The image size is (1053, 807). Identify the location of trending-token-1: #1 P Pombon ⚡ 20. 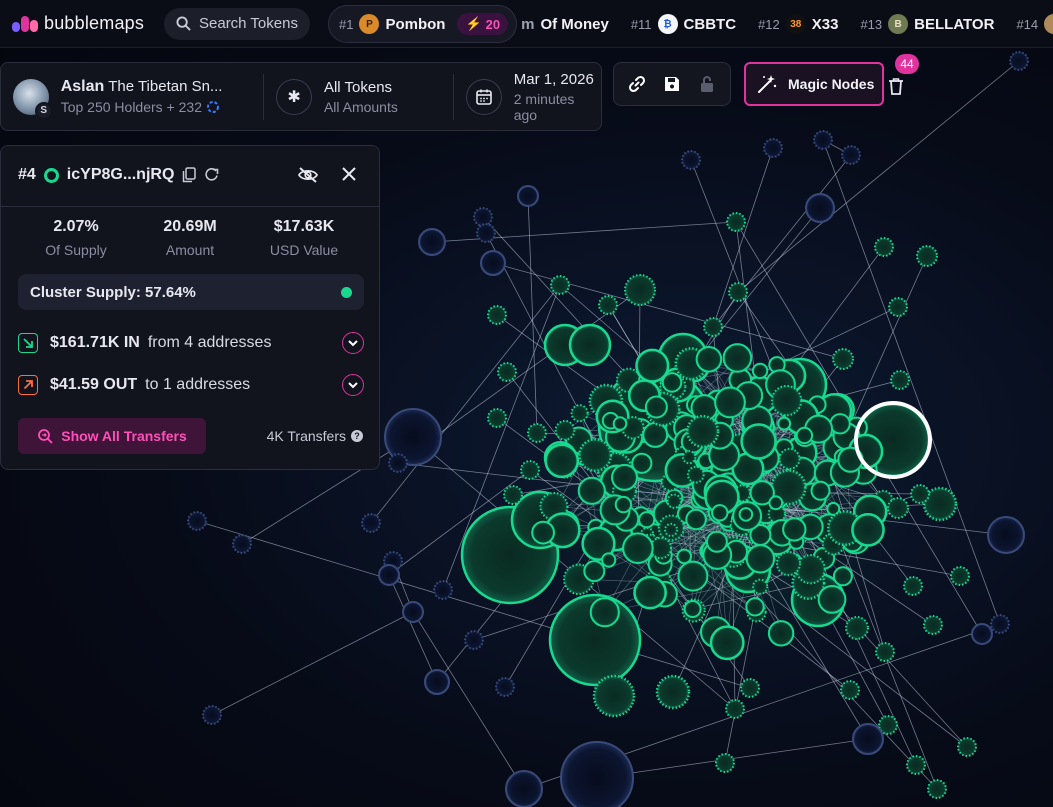
(423, 24).